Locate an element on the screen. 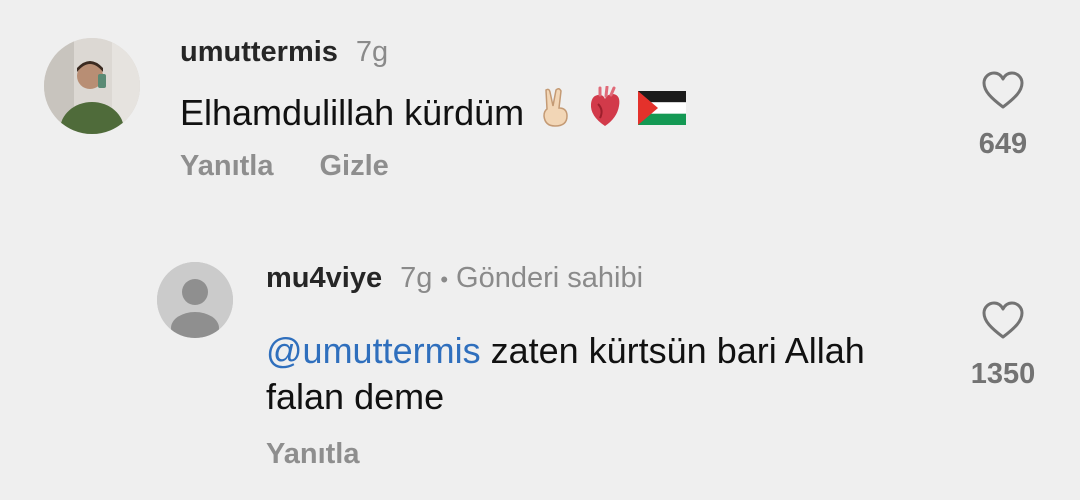 This screenshot has height=500, width=1080. like-control: 649 is located at coordinates (1003, 115).